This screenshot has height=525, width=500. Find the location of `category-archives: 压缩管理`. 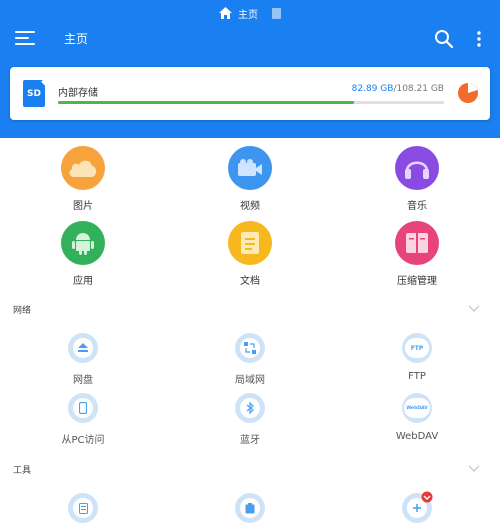

category-archives: 压缩管理 is located at coordinates (417, 254).